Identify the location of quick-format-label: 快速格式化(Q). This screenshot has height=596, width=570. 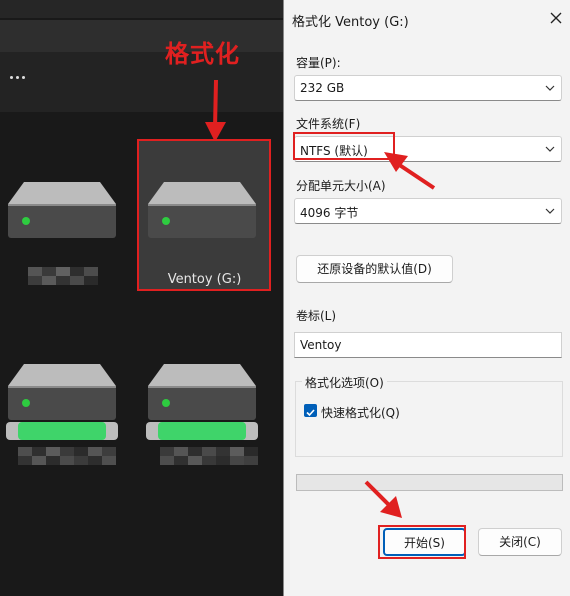
(360, 412).